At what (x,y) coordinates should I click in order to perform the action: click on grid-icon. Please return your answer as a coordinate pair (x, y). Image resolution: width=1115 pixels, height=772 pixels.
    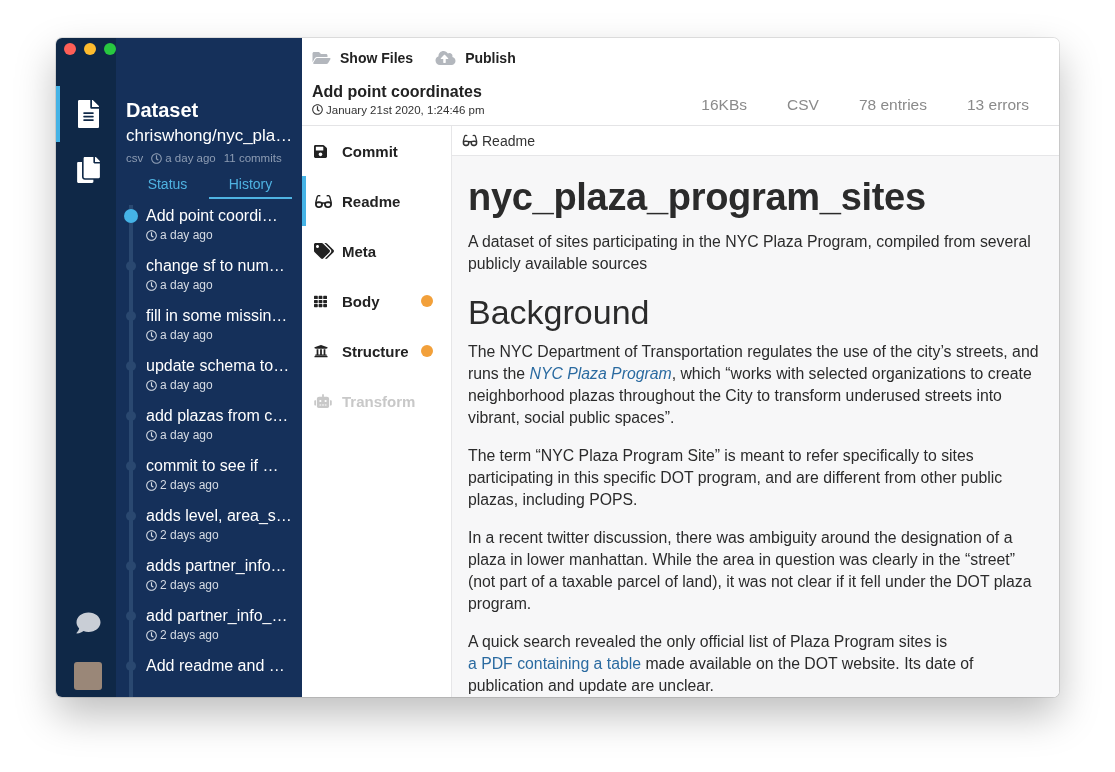
    Looking at the image, I should click on (320, 301).